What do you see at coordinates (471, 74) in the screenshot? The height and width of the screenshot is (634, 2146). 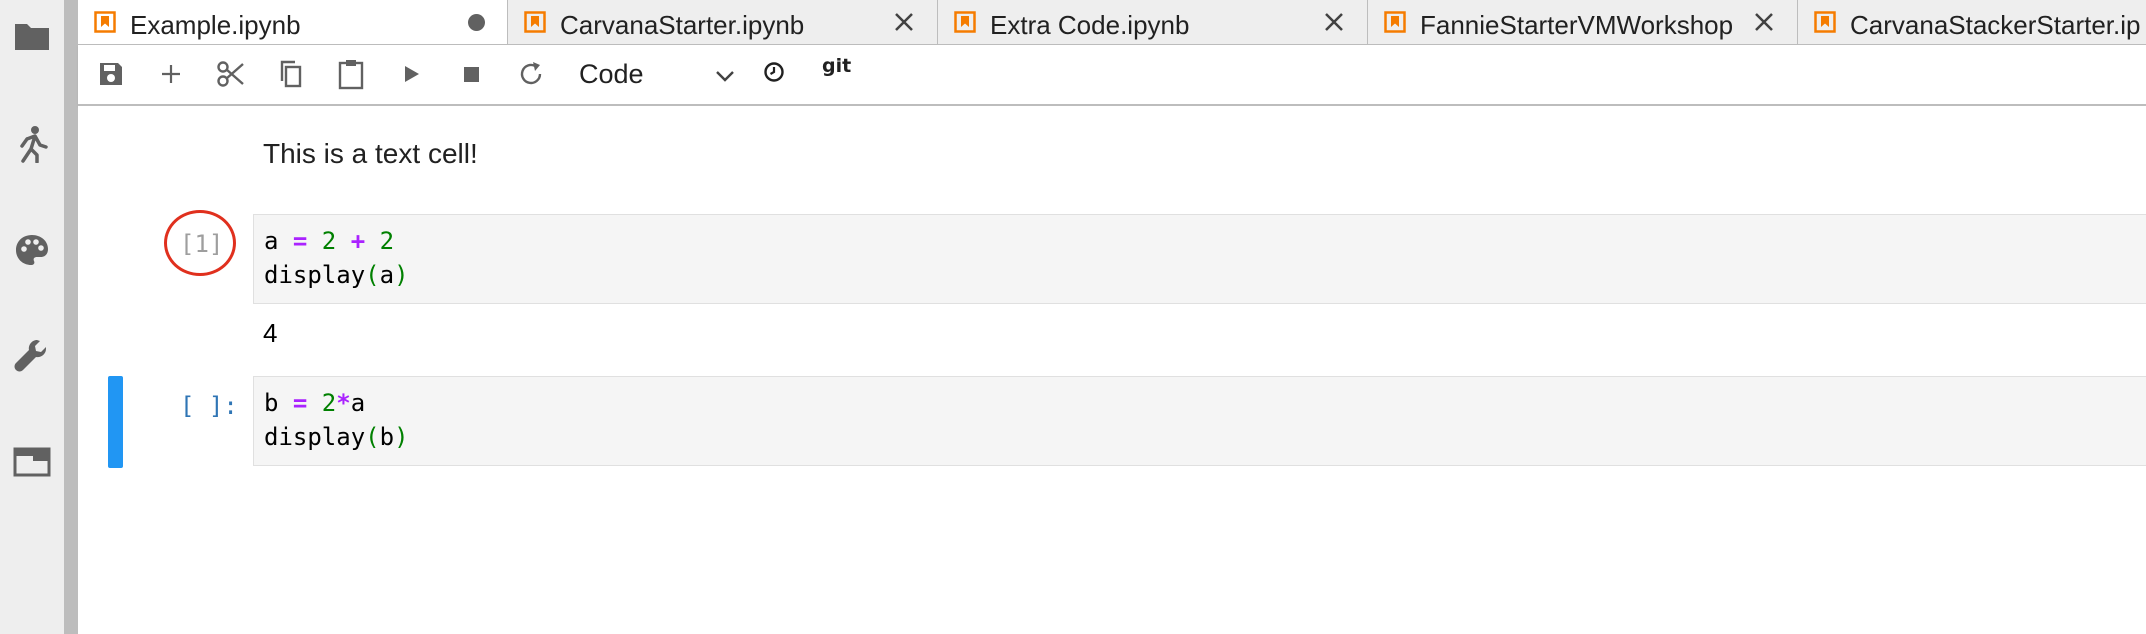 I see `stop-icon` at bounding box center [471, 74].